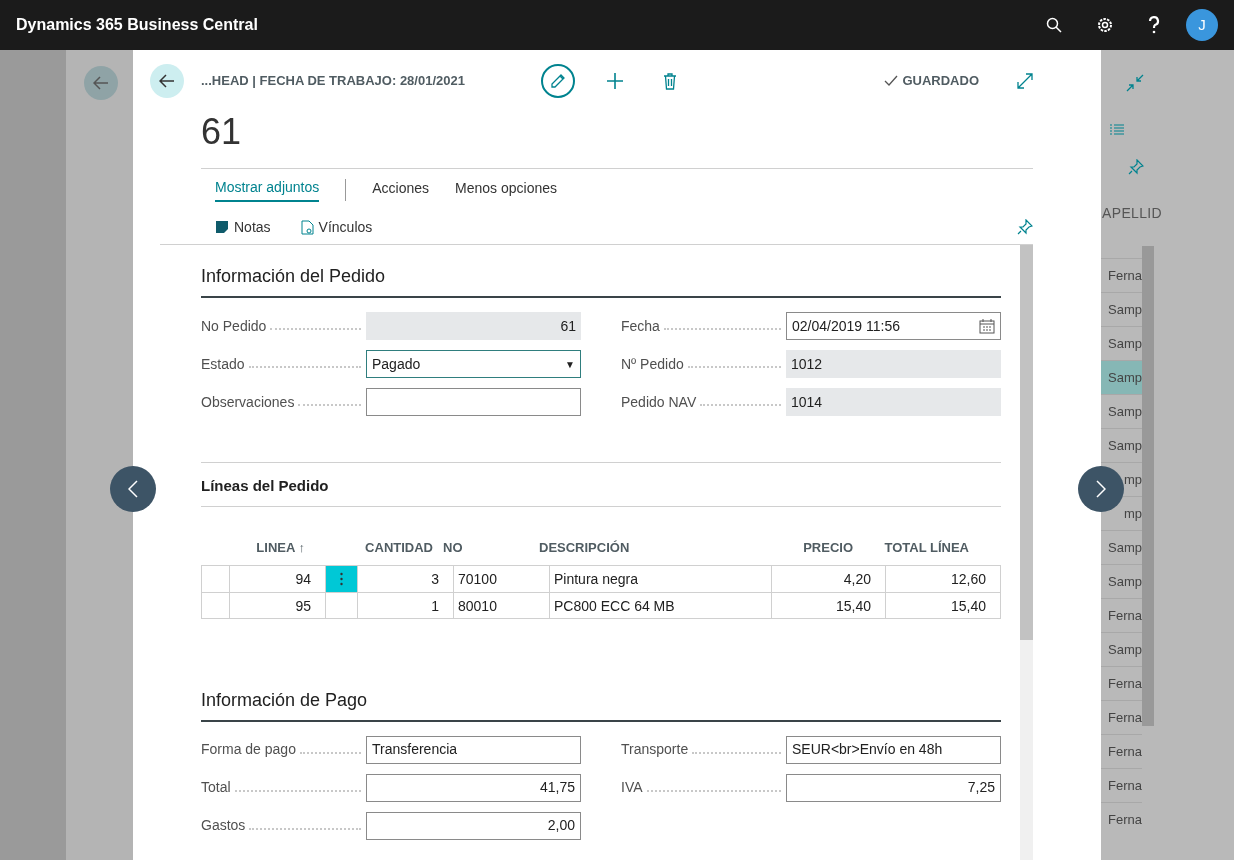 The image size is (1234, 860). I want to click on breadcrumb: ...HEAD | FECHA DE TRABAJO: 28/01/2021, so click(333, 81).